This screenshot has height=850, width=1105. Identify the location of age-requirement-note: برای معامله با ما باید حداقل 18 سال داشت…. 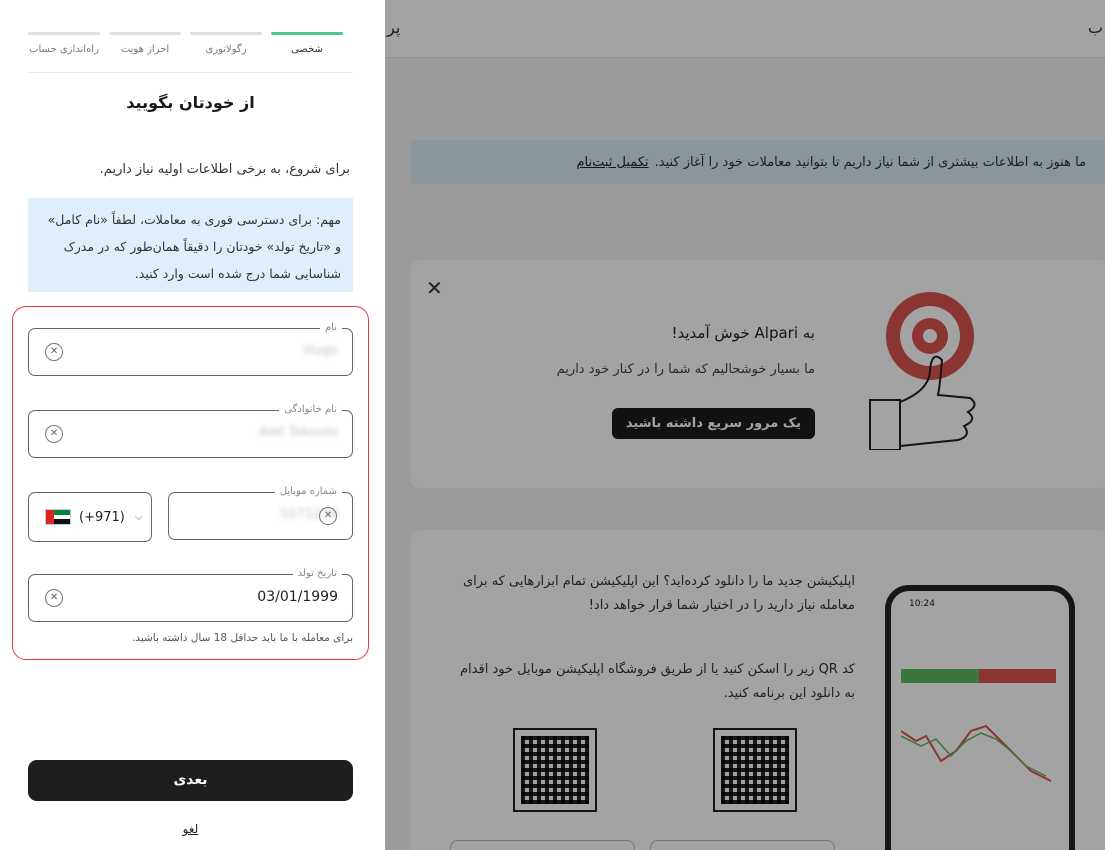
(242, 638).